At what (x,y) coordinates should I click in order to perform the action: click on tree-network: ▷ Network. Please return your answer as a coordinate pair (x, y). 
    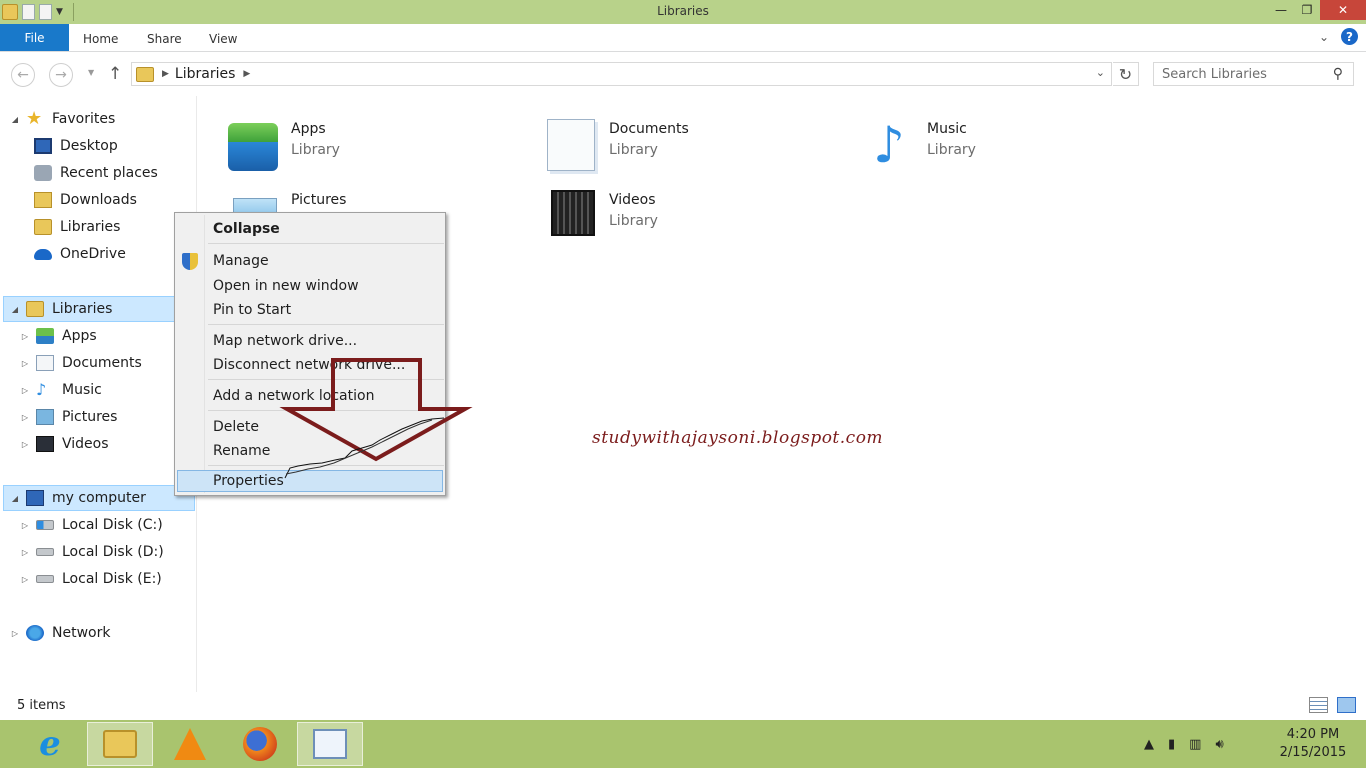
    Looking at the image, I should click on (60, 633).